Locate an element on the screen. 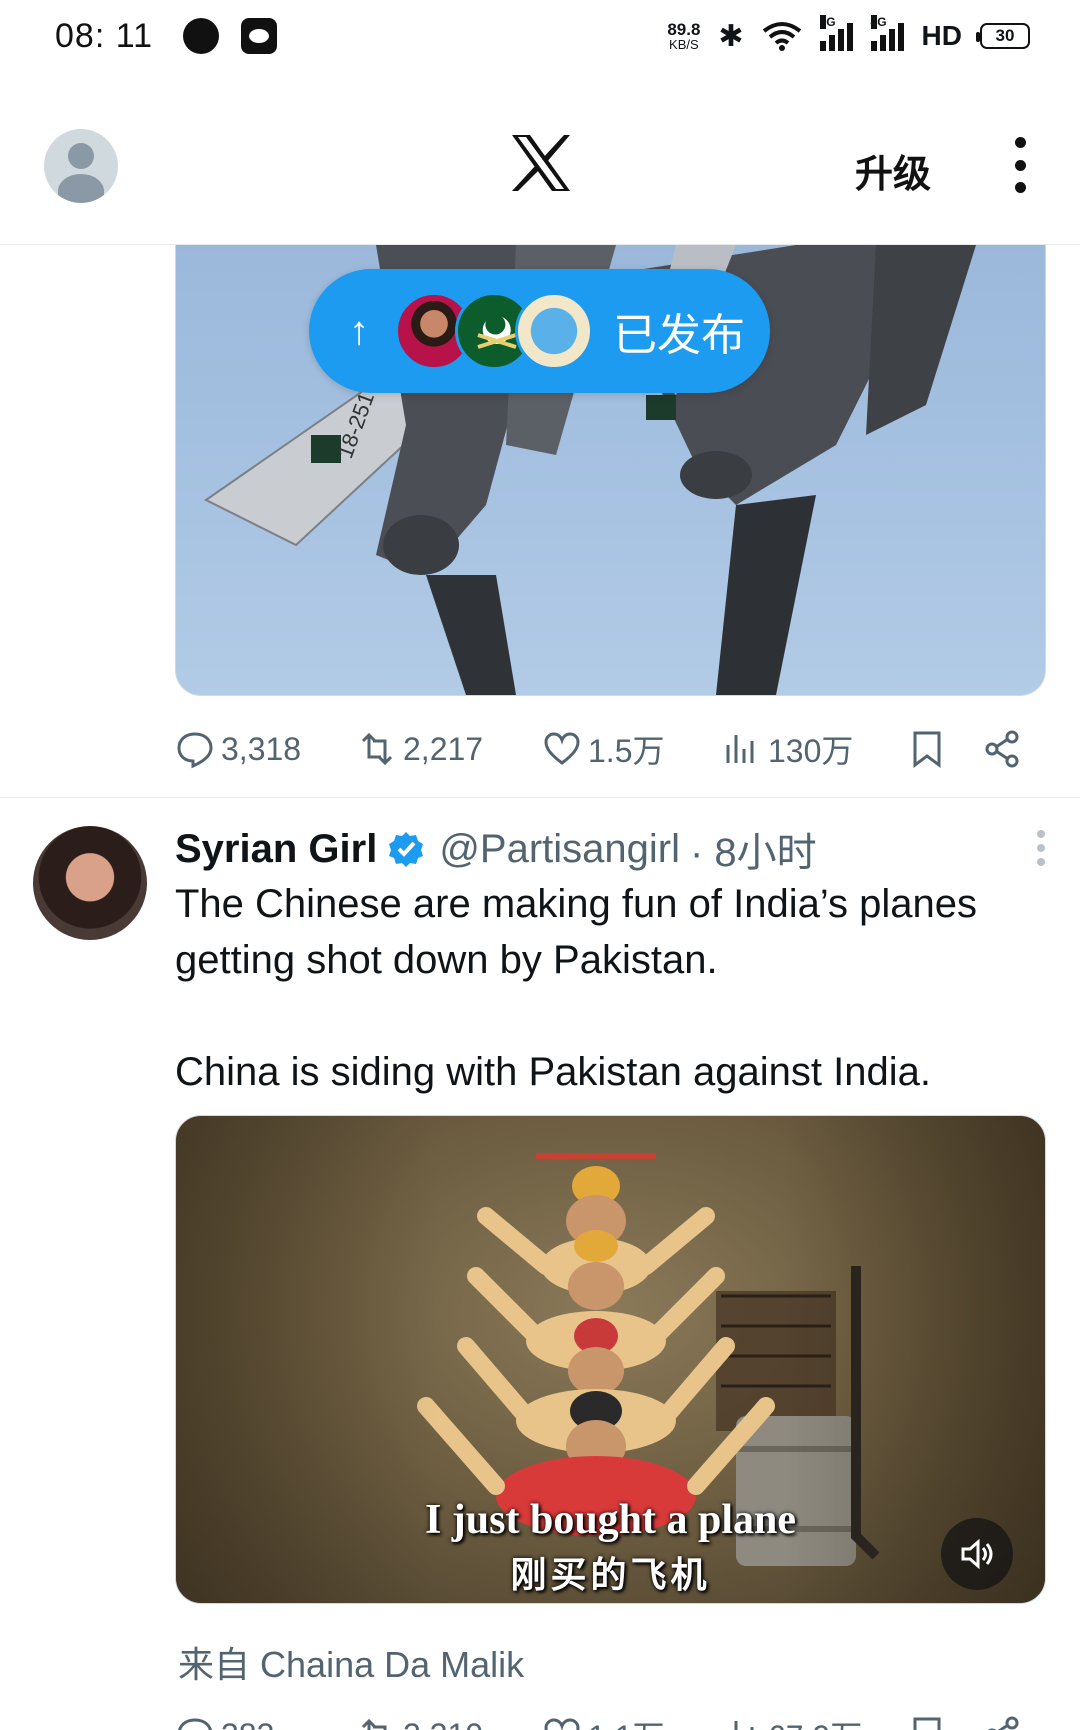 Image resolution: width=1080 pixels, height=1730 pixels. pill-avatars is located at coordinates (494, 331).